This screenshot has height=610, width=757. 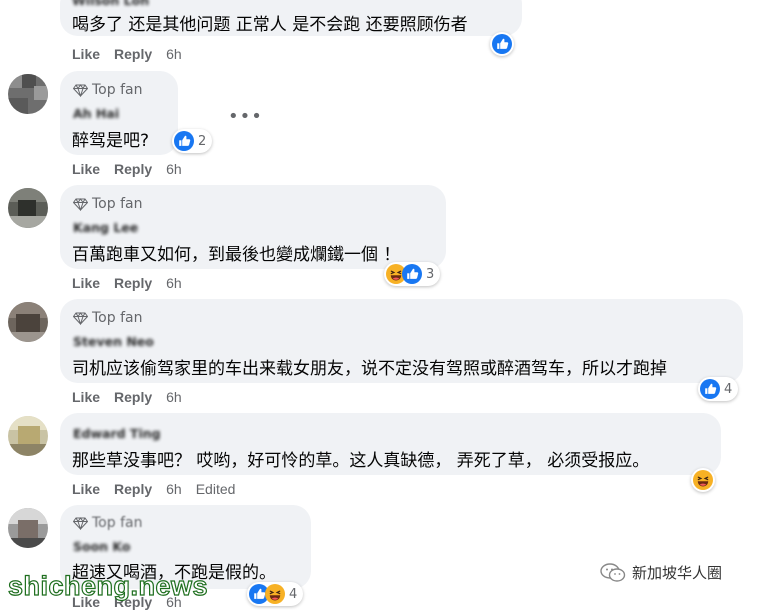 What do you see at coordinates (613, 572) in the screenshot?
I see `wechat-icon` at bounding box center [613, 572].